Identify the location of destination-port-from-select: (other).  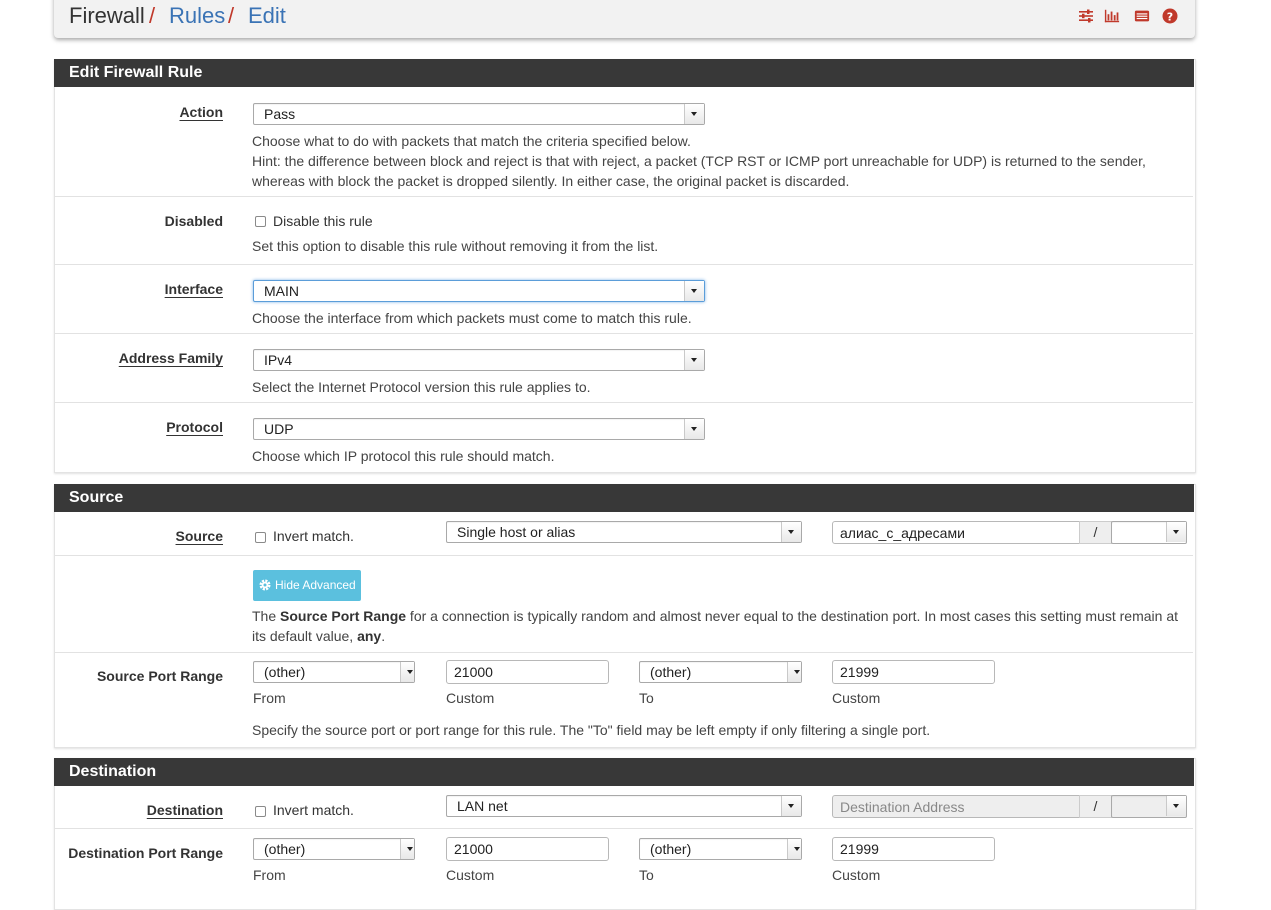
(334, 849).